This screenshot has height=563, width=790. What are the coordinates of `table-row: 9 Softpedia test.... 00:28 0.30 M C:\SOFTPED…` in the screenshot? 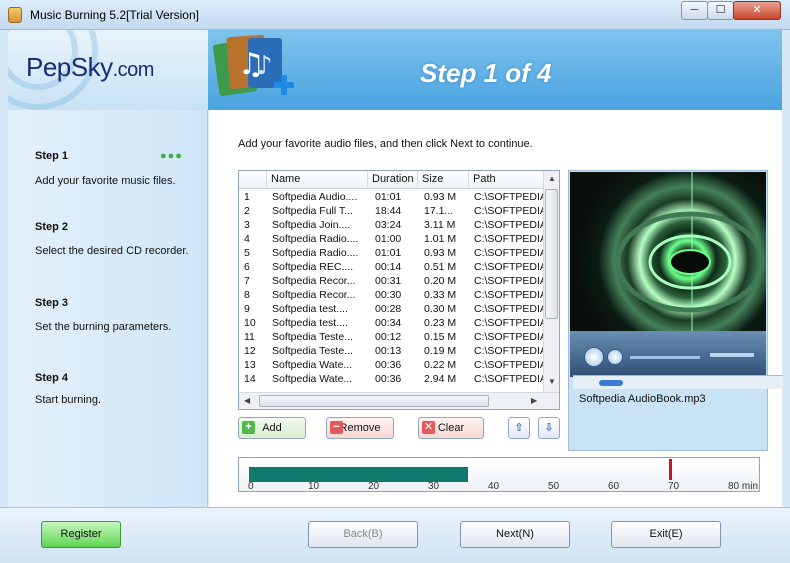 It's located at (392, 309).